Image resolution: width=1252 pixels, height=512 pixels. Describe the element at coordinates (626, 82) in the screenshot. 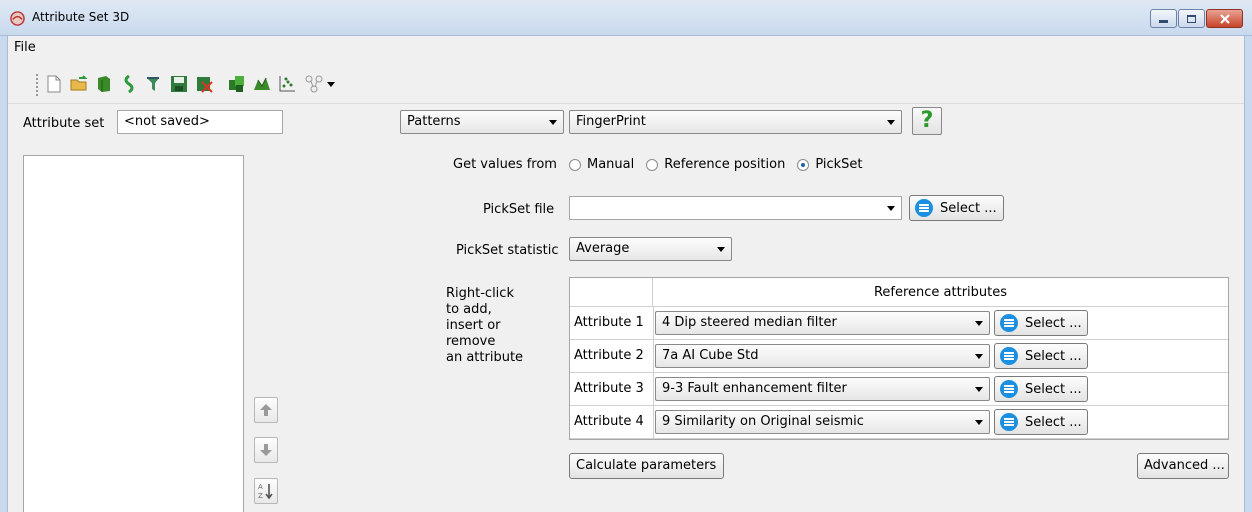

I see `toolbar` at that location.